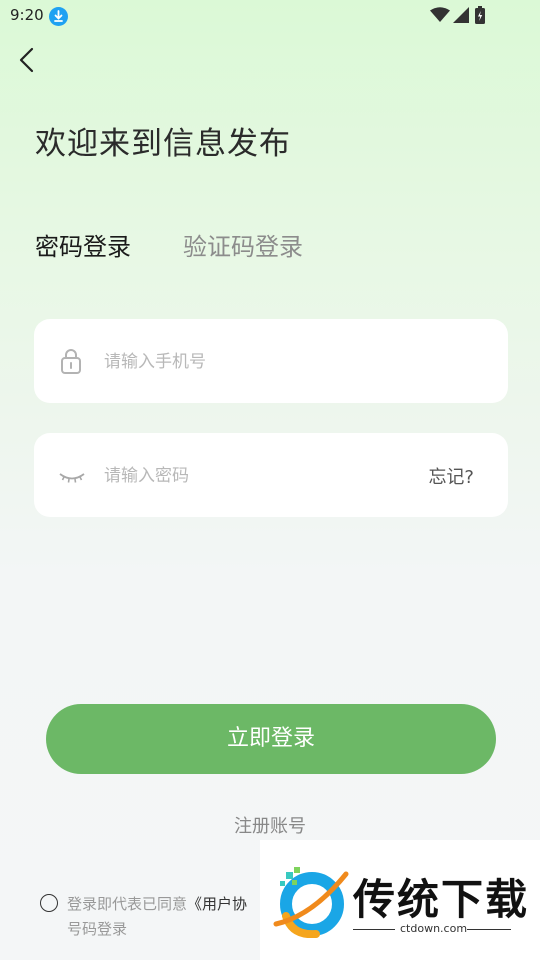 This screenshot has height=960, width=540. I want to click on status-bar: 9:20, so click(270, 16).